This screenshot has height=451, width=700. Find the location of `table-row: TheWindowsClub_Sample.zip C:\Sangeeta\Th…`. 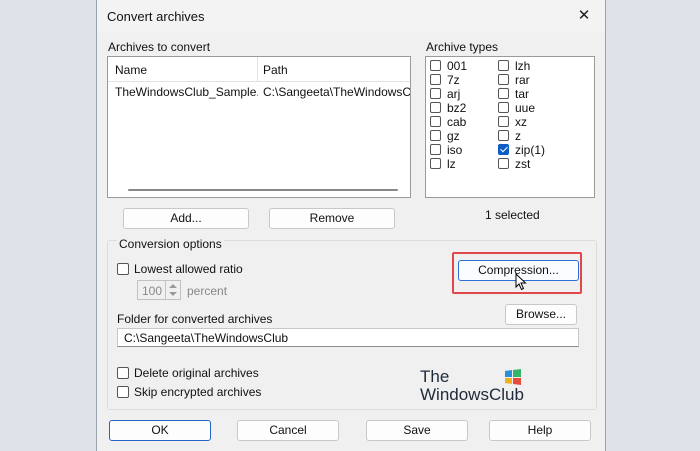

table-row: TheWindowsClub_Sample.zip C:\Sangeeta\Th… is located at coordinates (259, 92).